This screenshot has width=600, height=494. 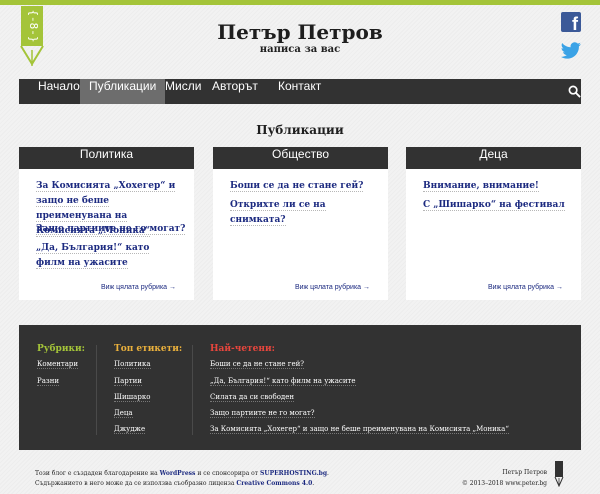 I want to click on post-link: Внимание, внимание!, so click(x=498, y=186).